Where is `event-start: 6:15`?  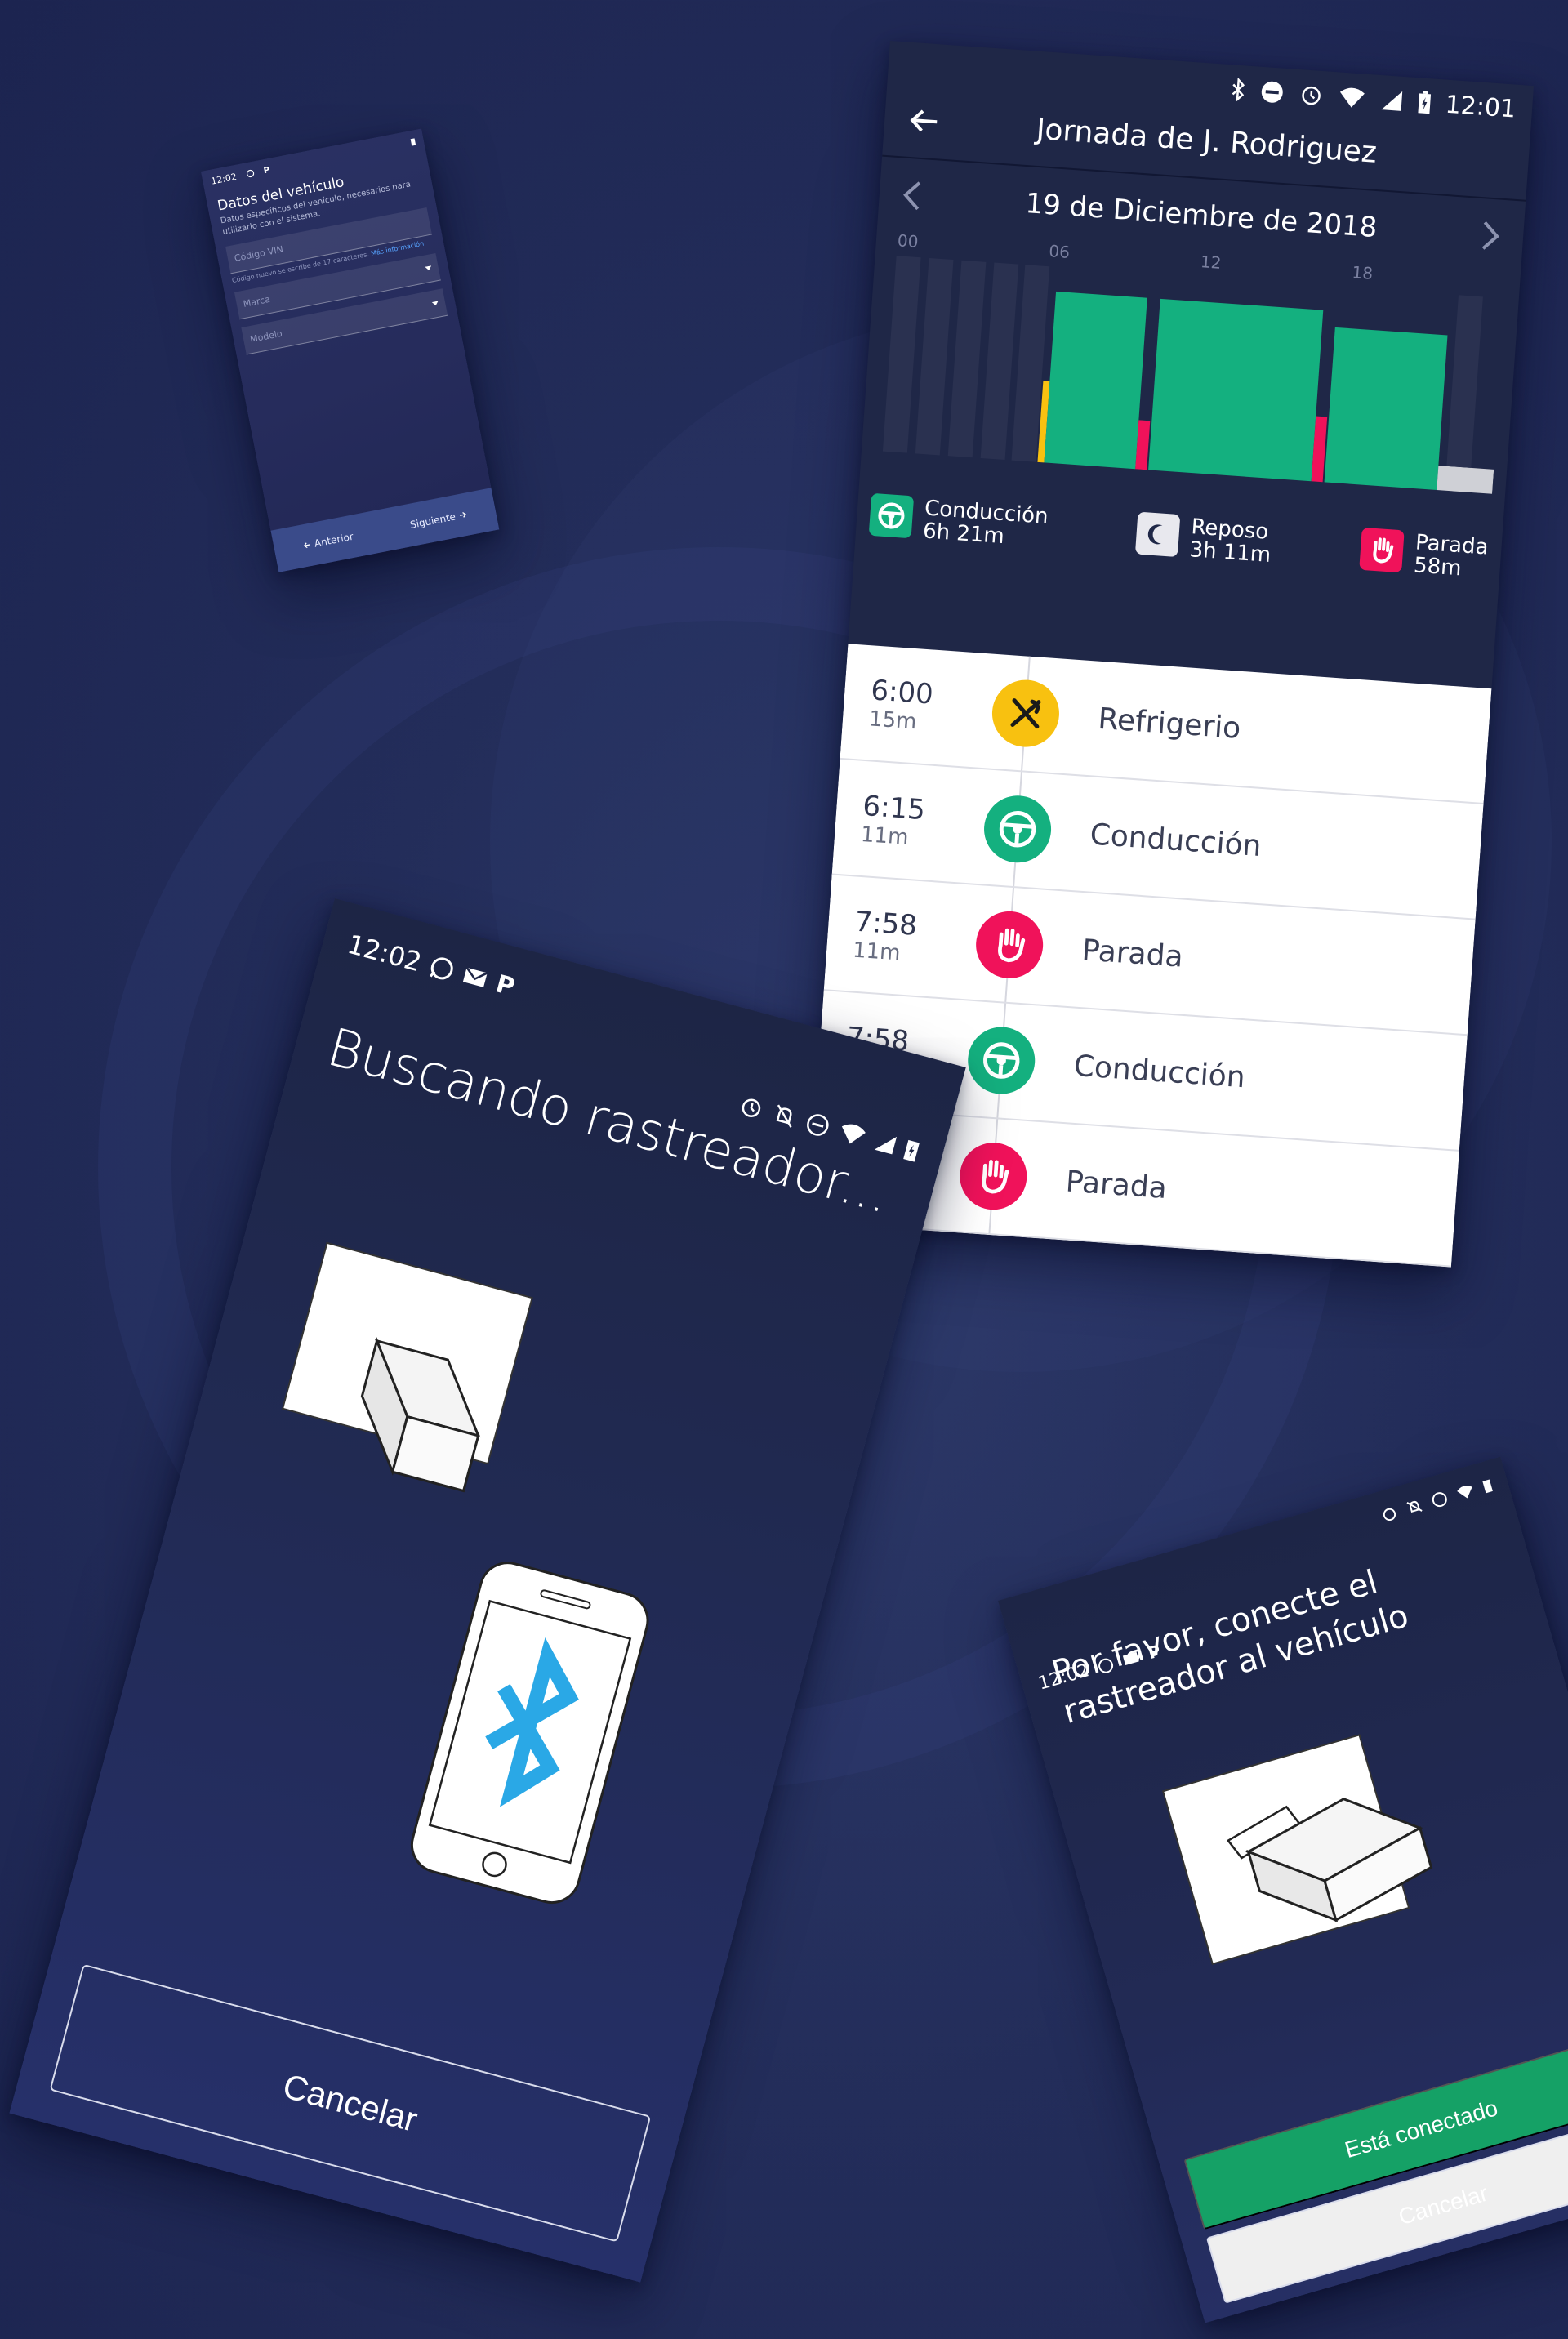
event-start: 6:15 is located at coordinates (894, 808).